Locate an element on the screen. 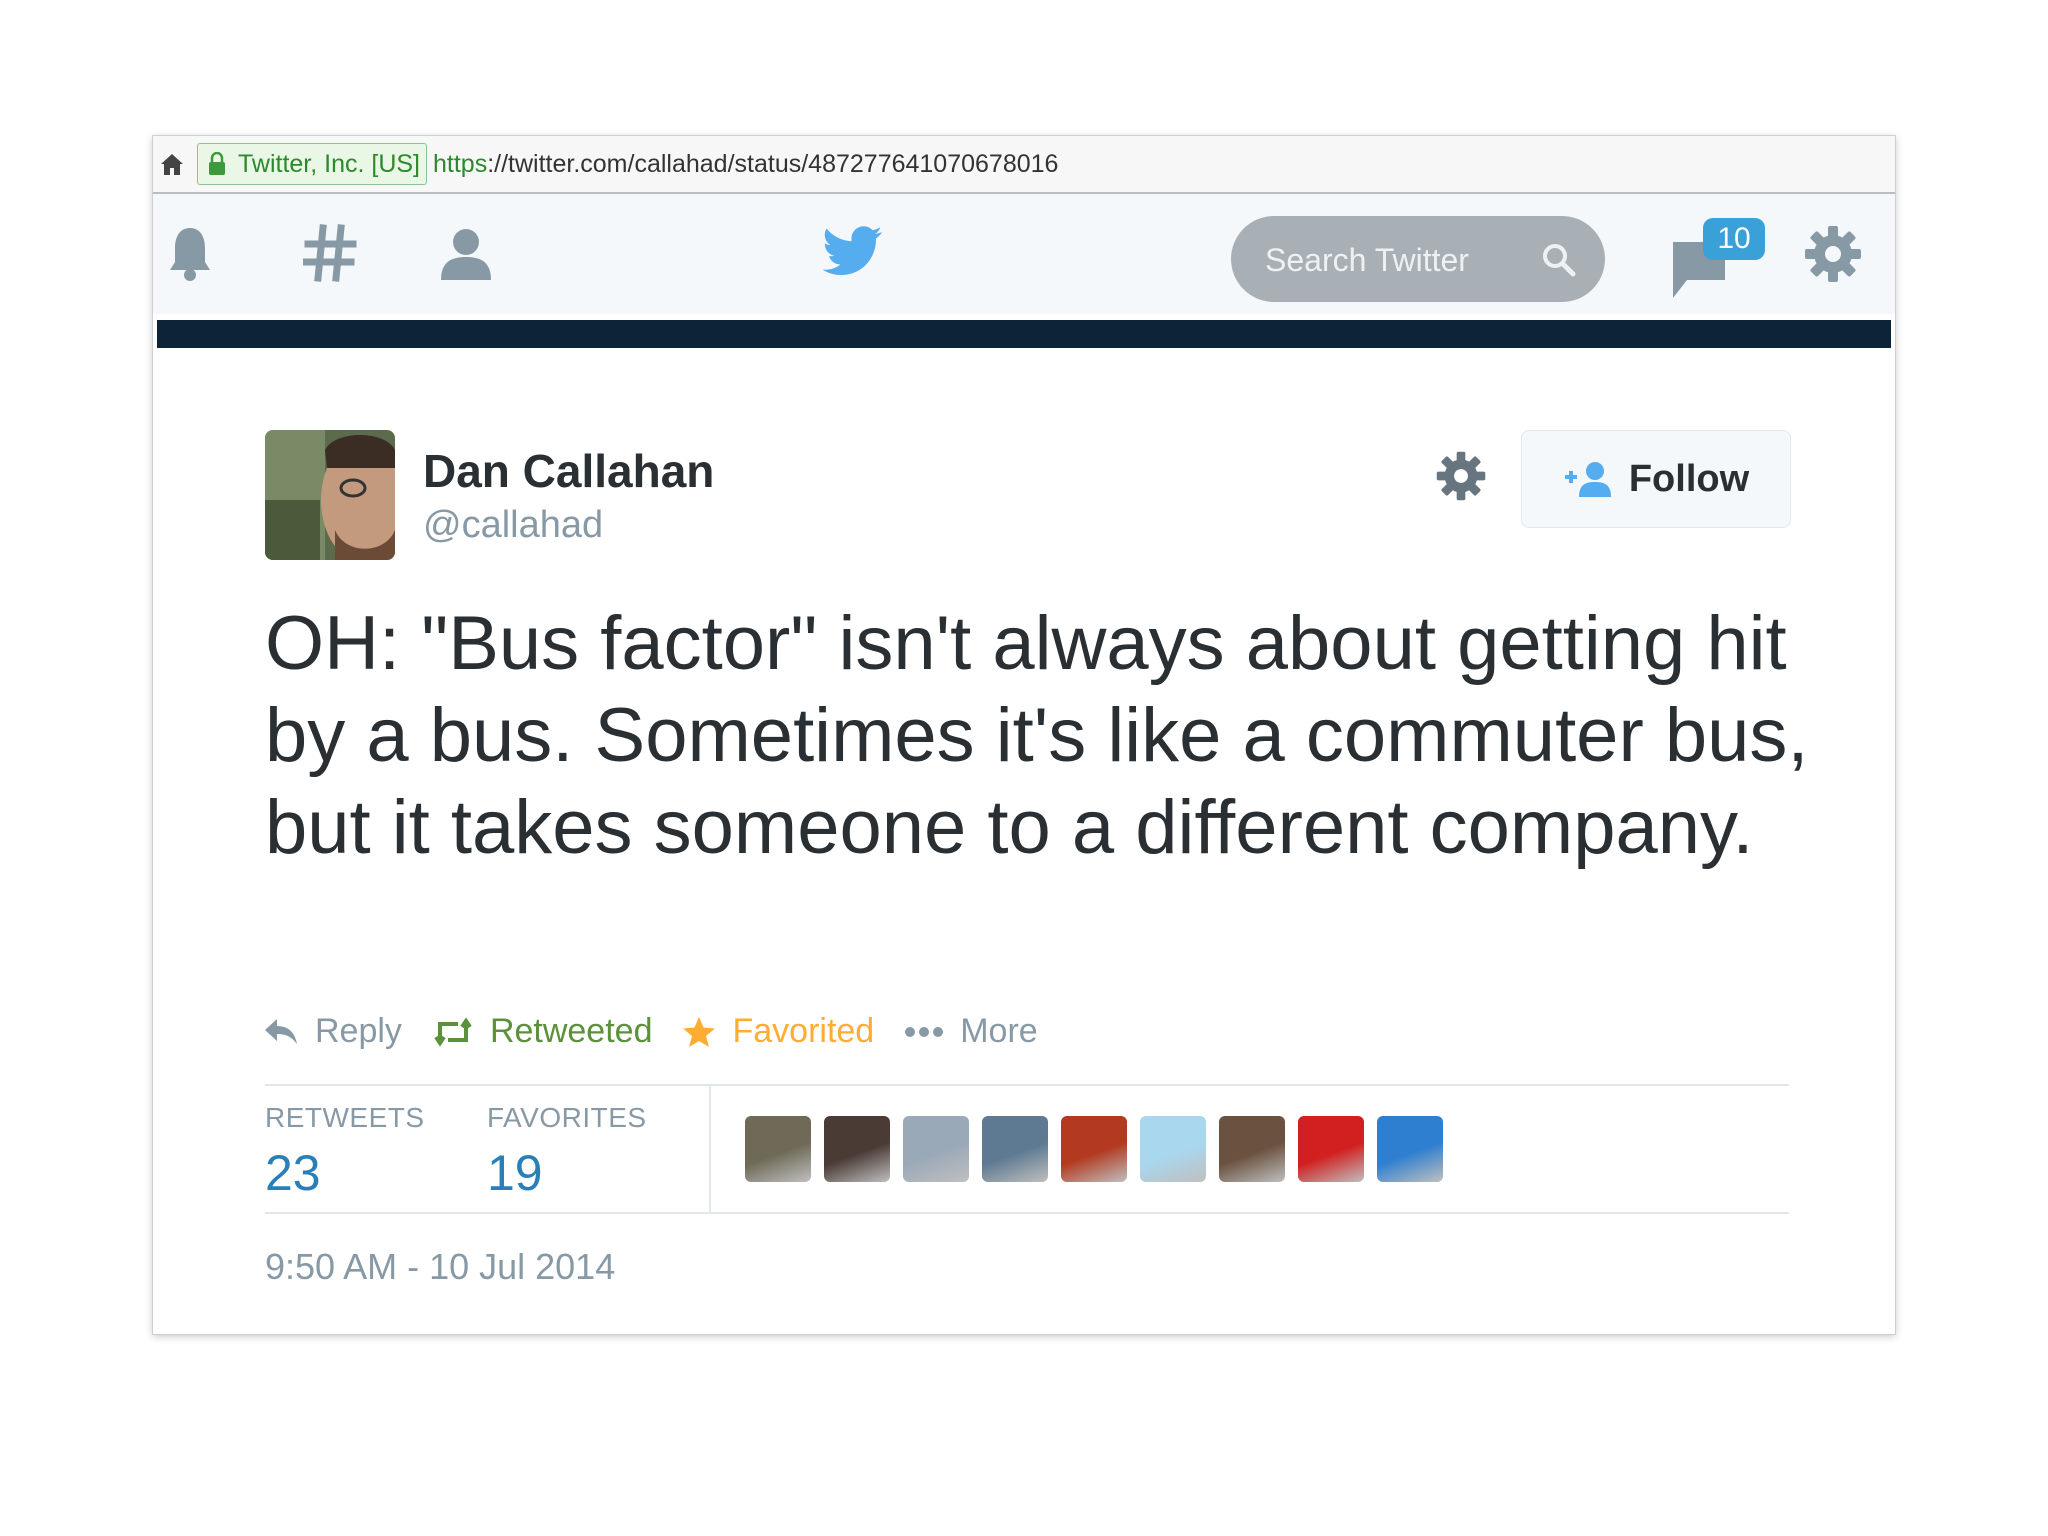 This screenshot has width=2048, height=1536. avatar is located at coordinates (330, 495).